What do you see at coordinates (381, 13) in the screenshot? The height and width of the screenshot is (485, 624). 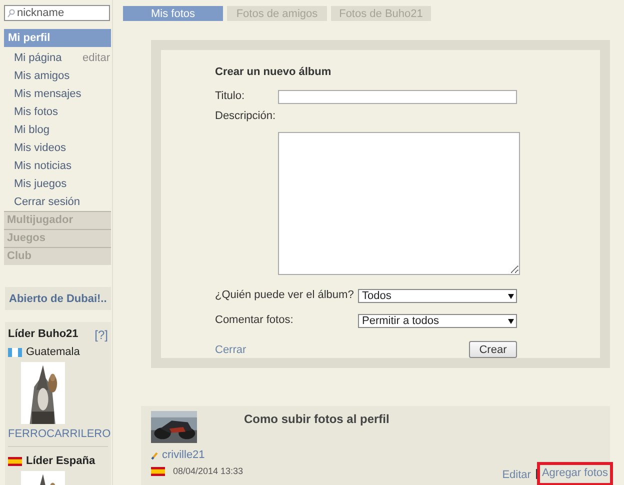 I see `tab: Fotos de Buho21` at bounding box center [381, 13].